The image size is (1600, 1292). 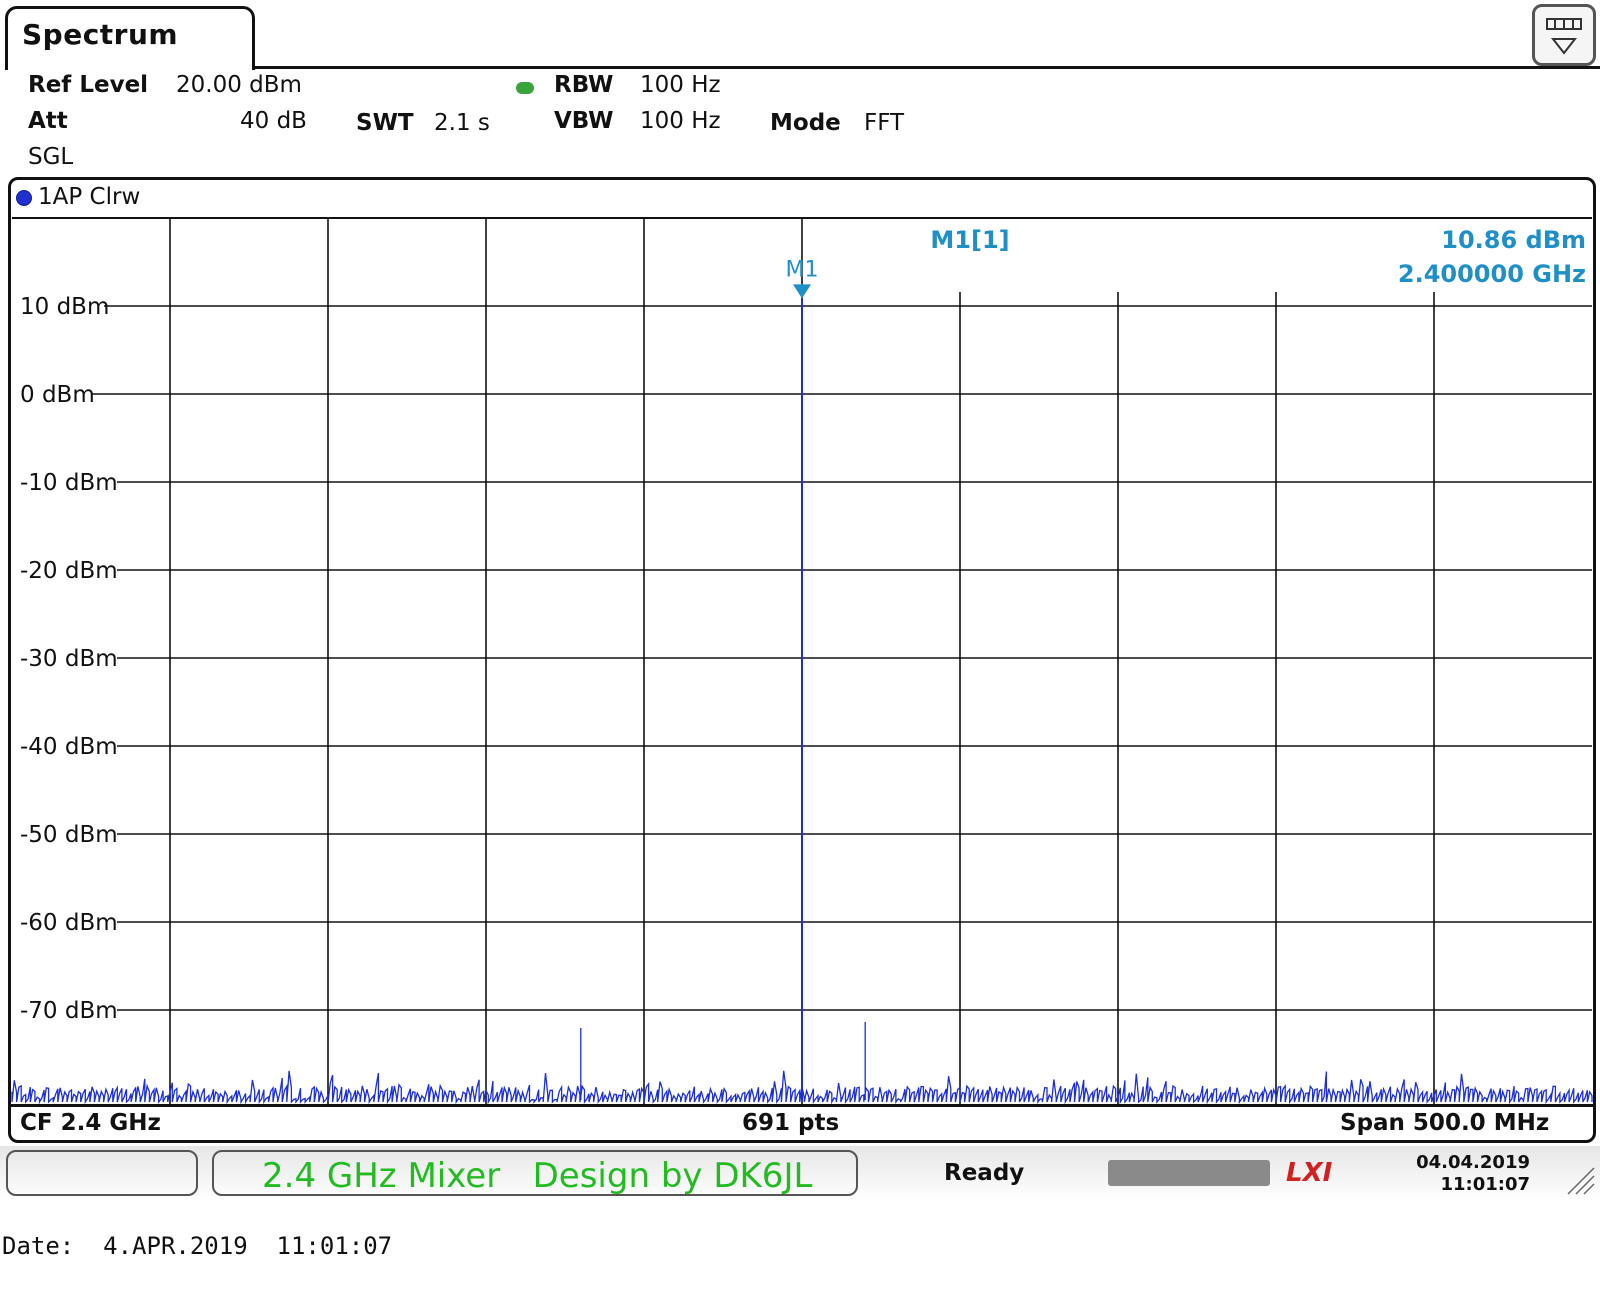 I want to click on sweep-progress-bar, so click(x=1189, y=1173).